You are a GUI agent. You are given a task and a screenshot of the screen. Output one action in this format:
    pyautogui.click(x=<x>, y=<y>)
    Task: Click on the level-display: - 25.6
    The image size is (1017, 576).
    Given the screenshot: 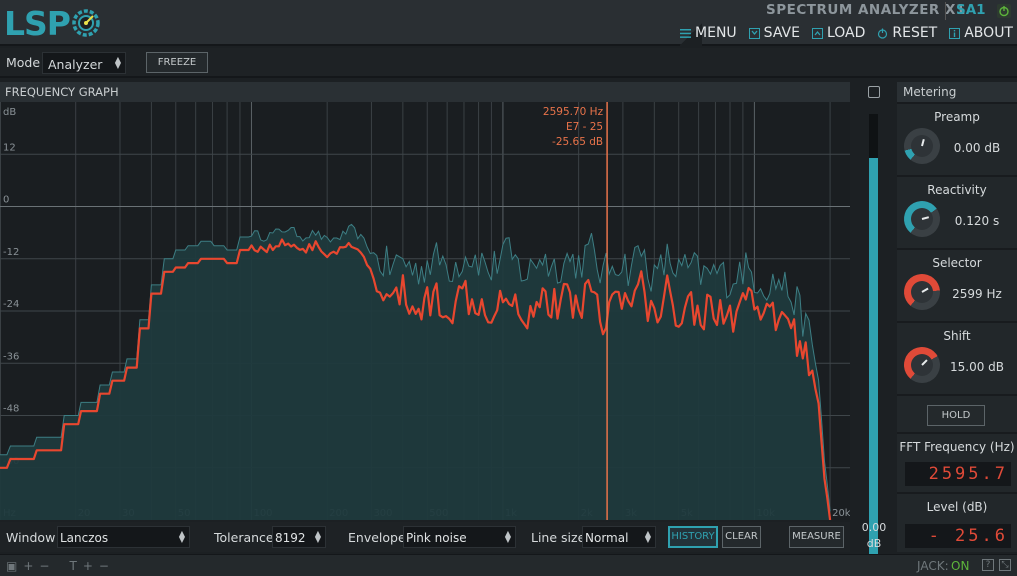 What is the action you would take?
    pyautogui.click(x=958, y=536)
    